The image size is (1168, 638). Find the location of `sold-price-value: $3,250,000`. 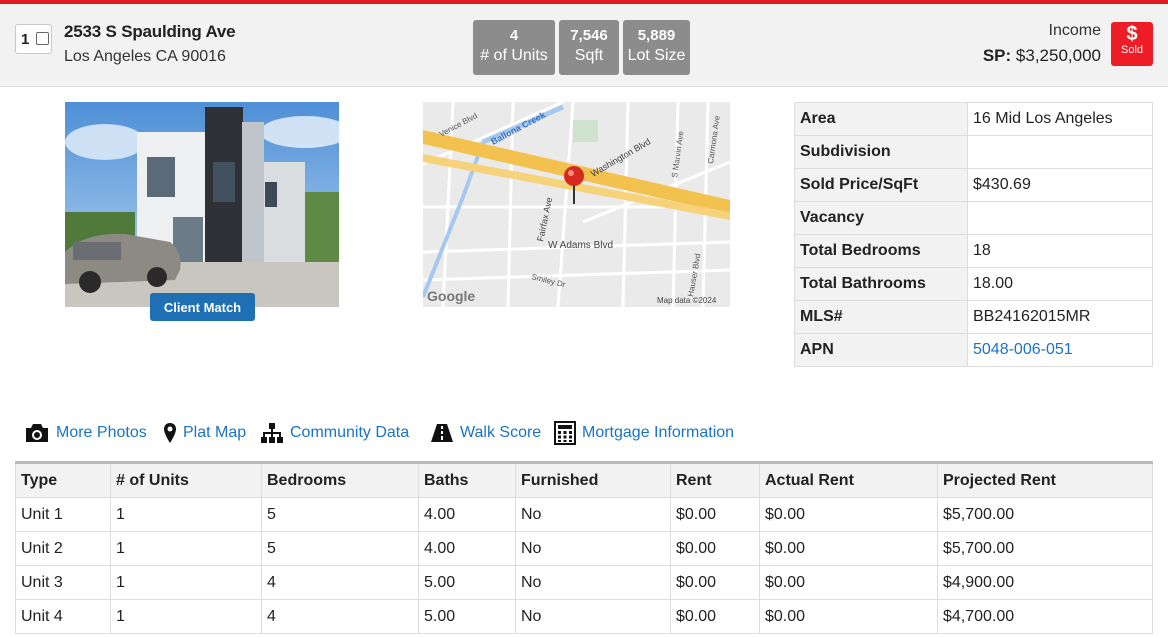

sold-price-value: $3,250,000 is located at coordinates (1058, 55).